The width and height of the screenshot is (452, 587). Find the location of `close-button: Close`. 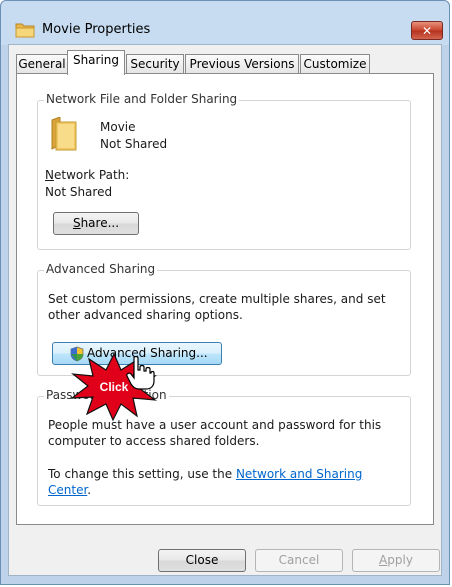

close-button: Close is located at coordinates (202, 560).